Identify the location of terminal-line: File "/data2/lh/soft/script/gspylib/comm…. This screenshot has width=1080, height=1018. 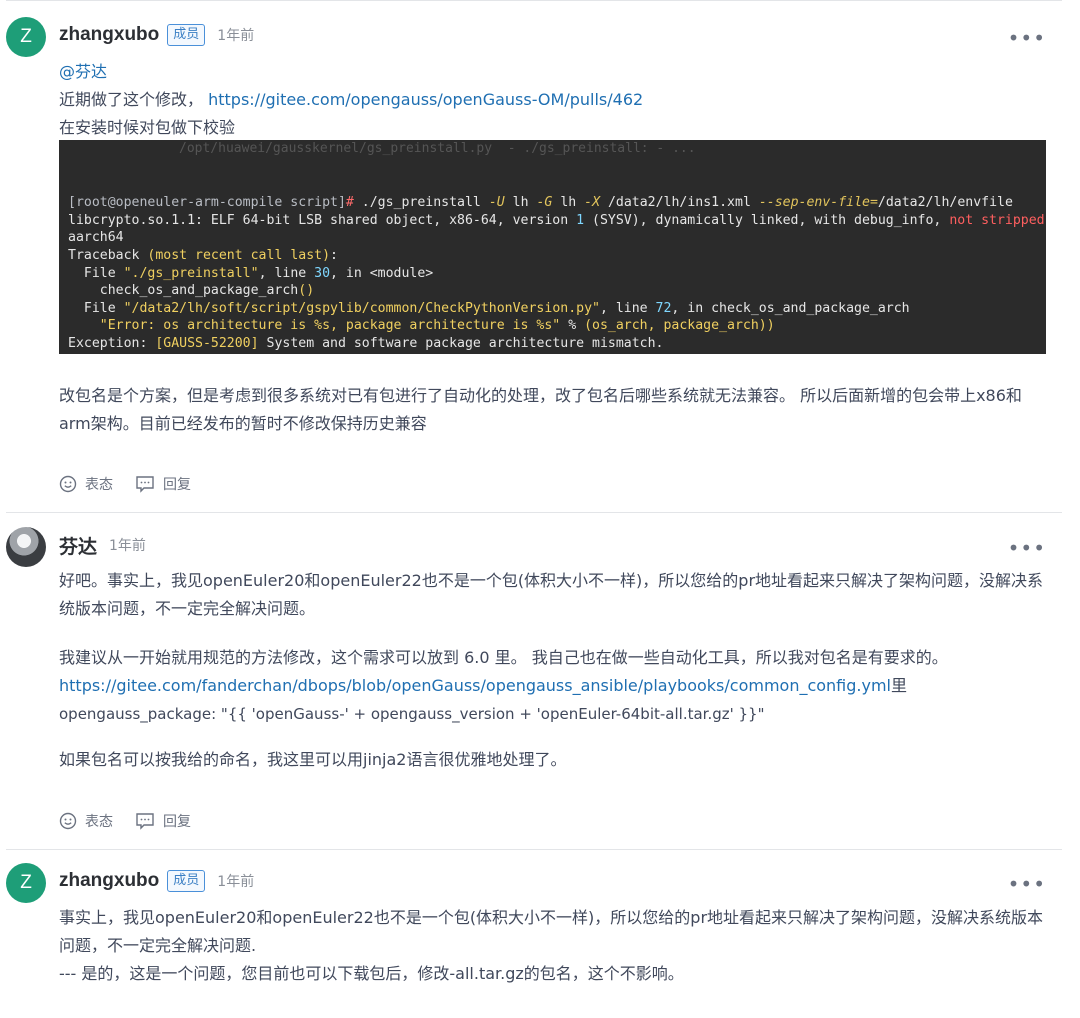
(489, 308).